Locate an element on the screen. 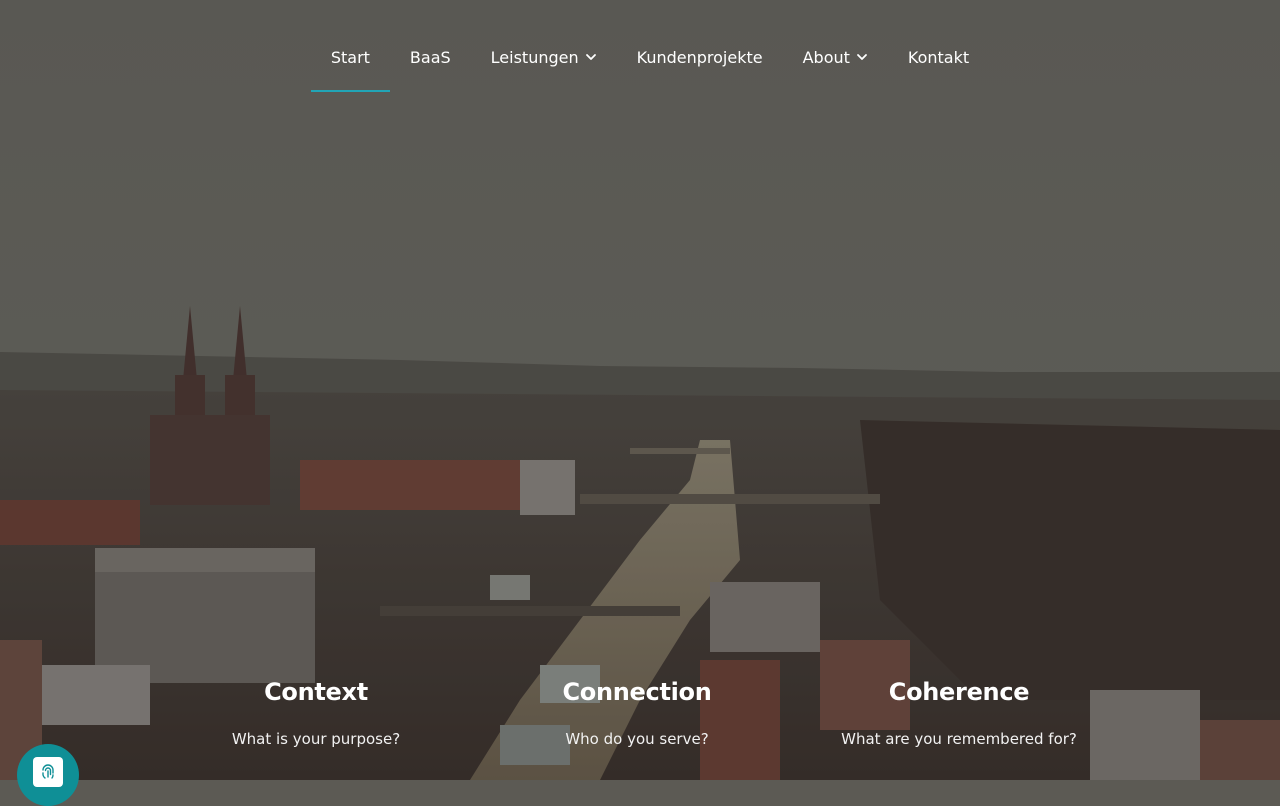 This screenshot has height=806, width=1280. nav-item-start: Start is located at coordinates (350, 50).